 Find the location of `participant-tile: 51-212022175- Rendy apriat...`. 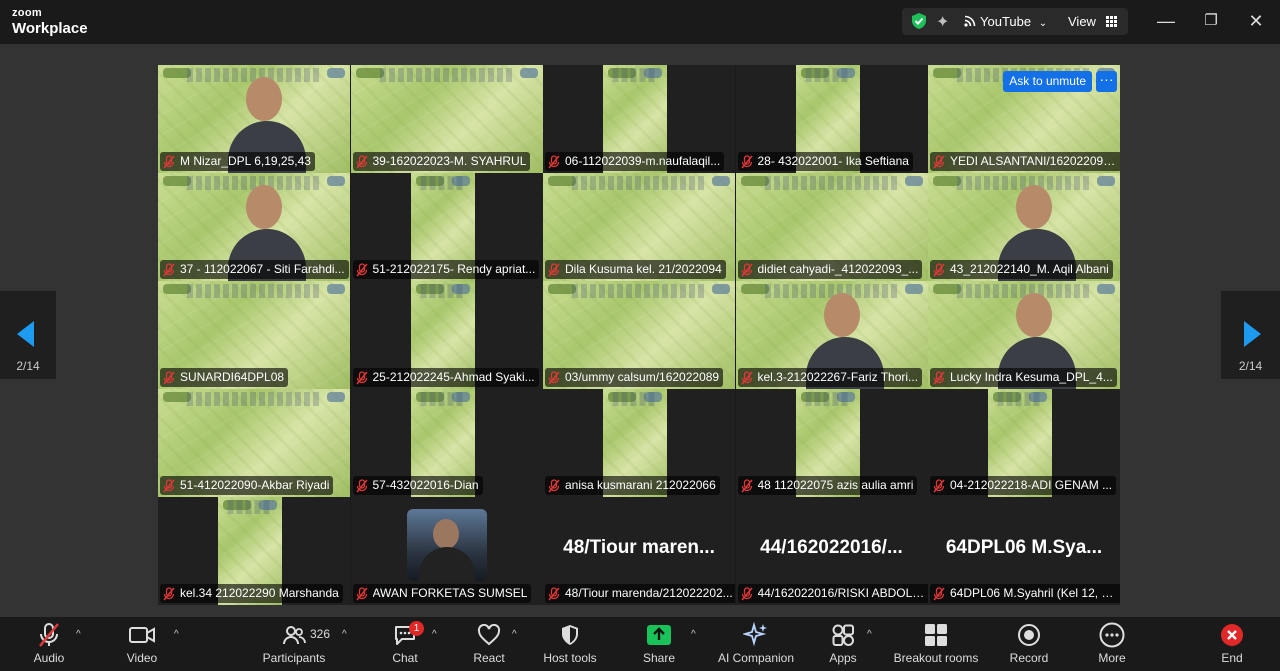

participant-tile: 51-212022175- Rendy apriat... is located at coordinates (446, 227).